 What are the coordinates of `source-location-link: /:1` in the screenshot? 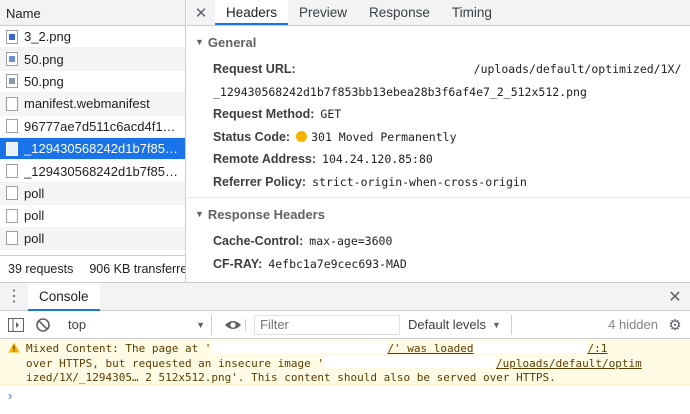 It's located at (598, 348).